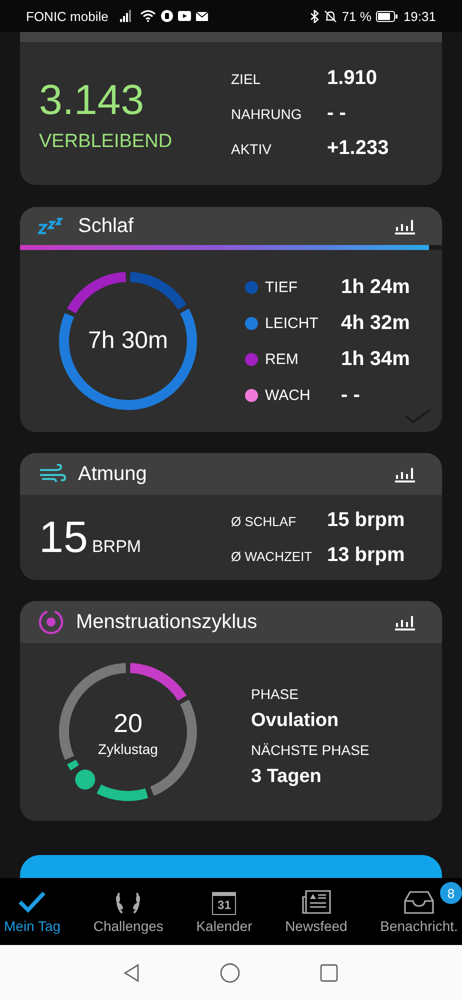 The height and width of the screenshot is (1000, 462). I want to click on notification-badge: 8, so click(451, 893).